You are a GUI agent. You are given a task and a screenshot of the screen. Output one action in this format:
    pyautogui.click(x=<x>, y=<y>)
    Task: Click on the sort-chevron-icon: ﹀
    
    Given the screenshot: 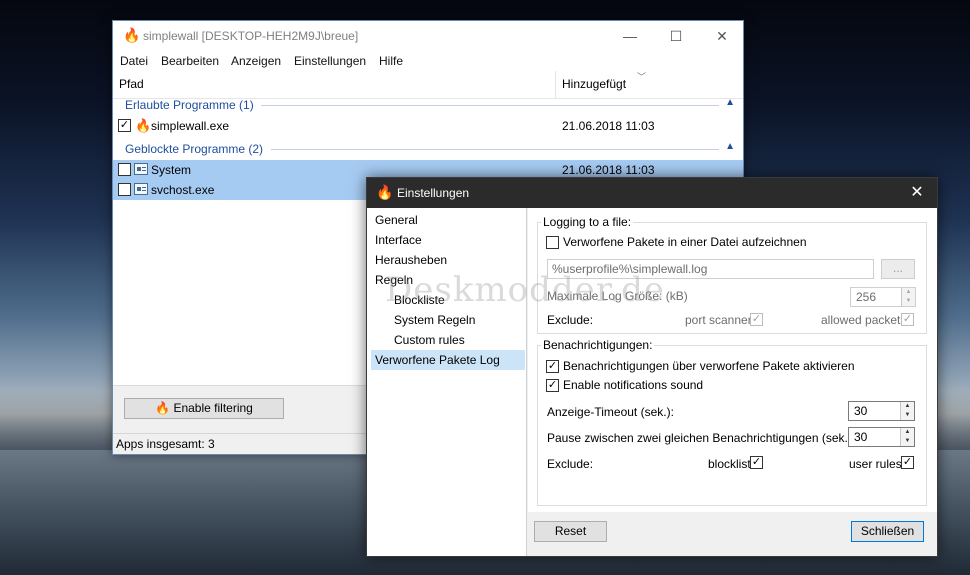 What is the action you would take?
    pyautogui.click(x=642, y=77)
    